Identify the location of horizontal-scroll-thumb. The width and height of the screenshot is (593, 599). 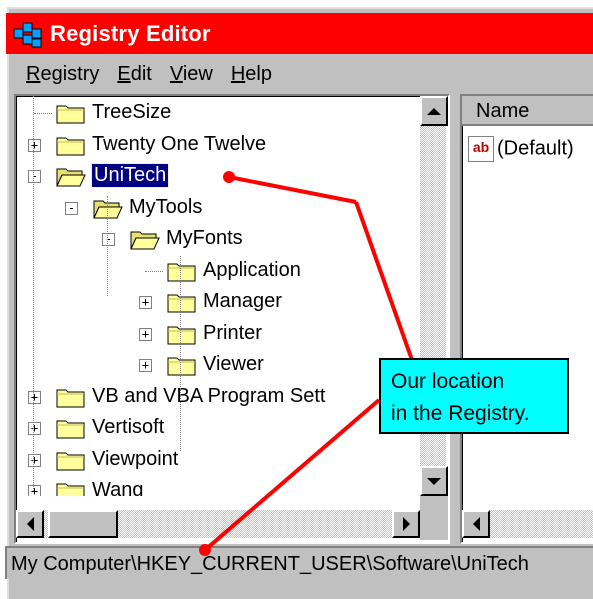
(83, 524).